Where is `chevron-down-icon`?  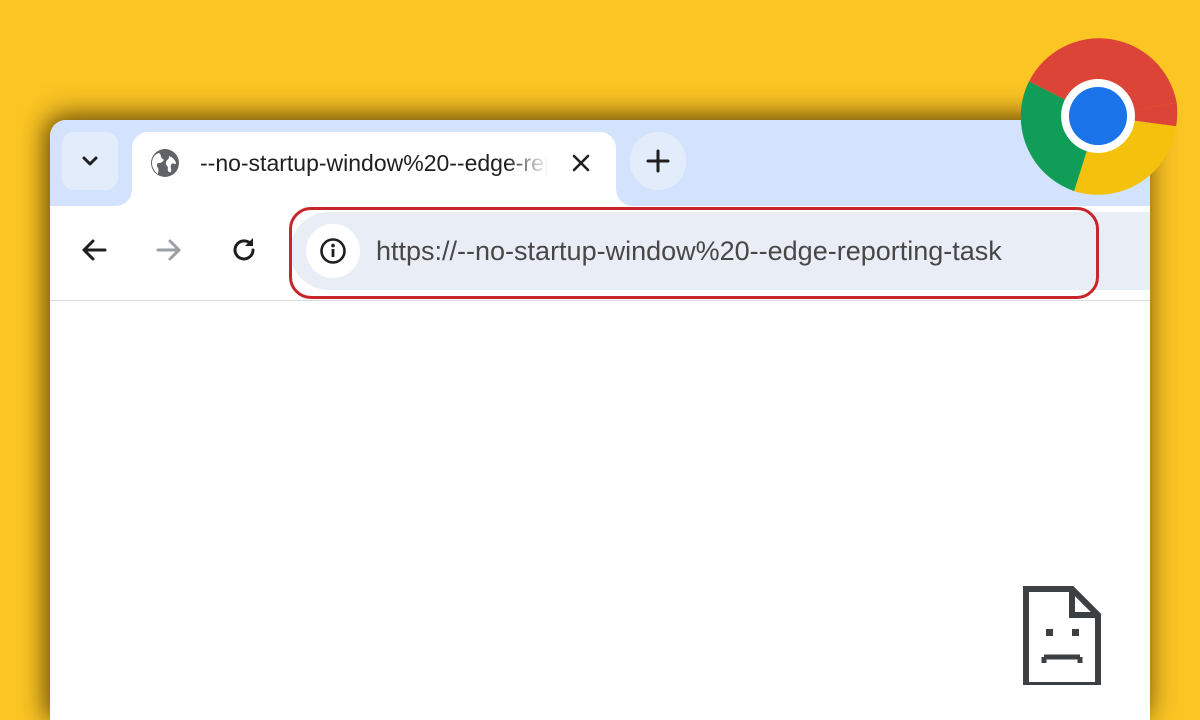
chevron-down-icon is located at coordinates (90, 161).